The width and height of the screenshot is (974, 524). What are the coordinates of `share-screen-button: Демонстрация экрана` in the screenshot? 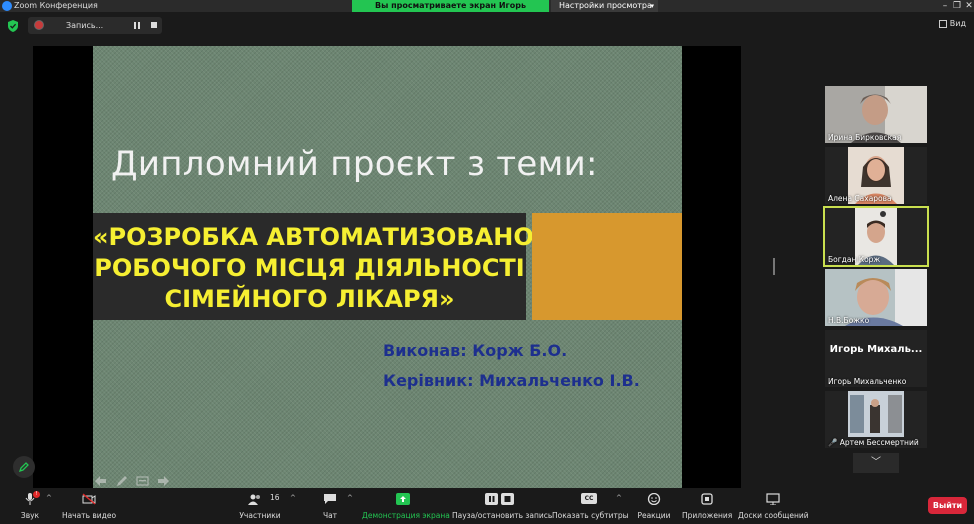 It's located at (406, 506).